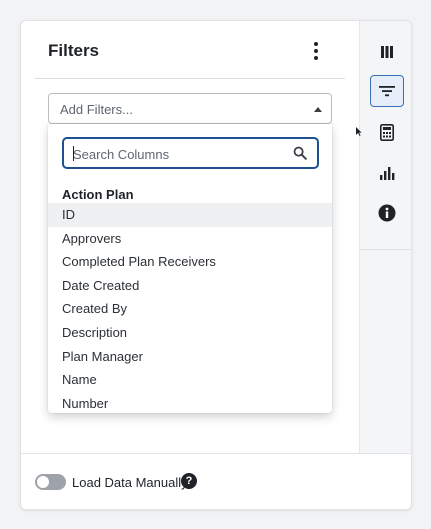 This screenshot has width=431, height=529. What do you see at coordinates (190, 286) in the screenshot?
I see `option-date-created: Date Created` at bounding box center [190, 286].